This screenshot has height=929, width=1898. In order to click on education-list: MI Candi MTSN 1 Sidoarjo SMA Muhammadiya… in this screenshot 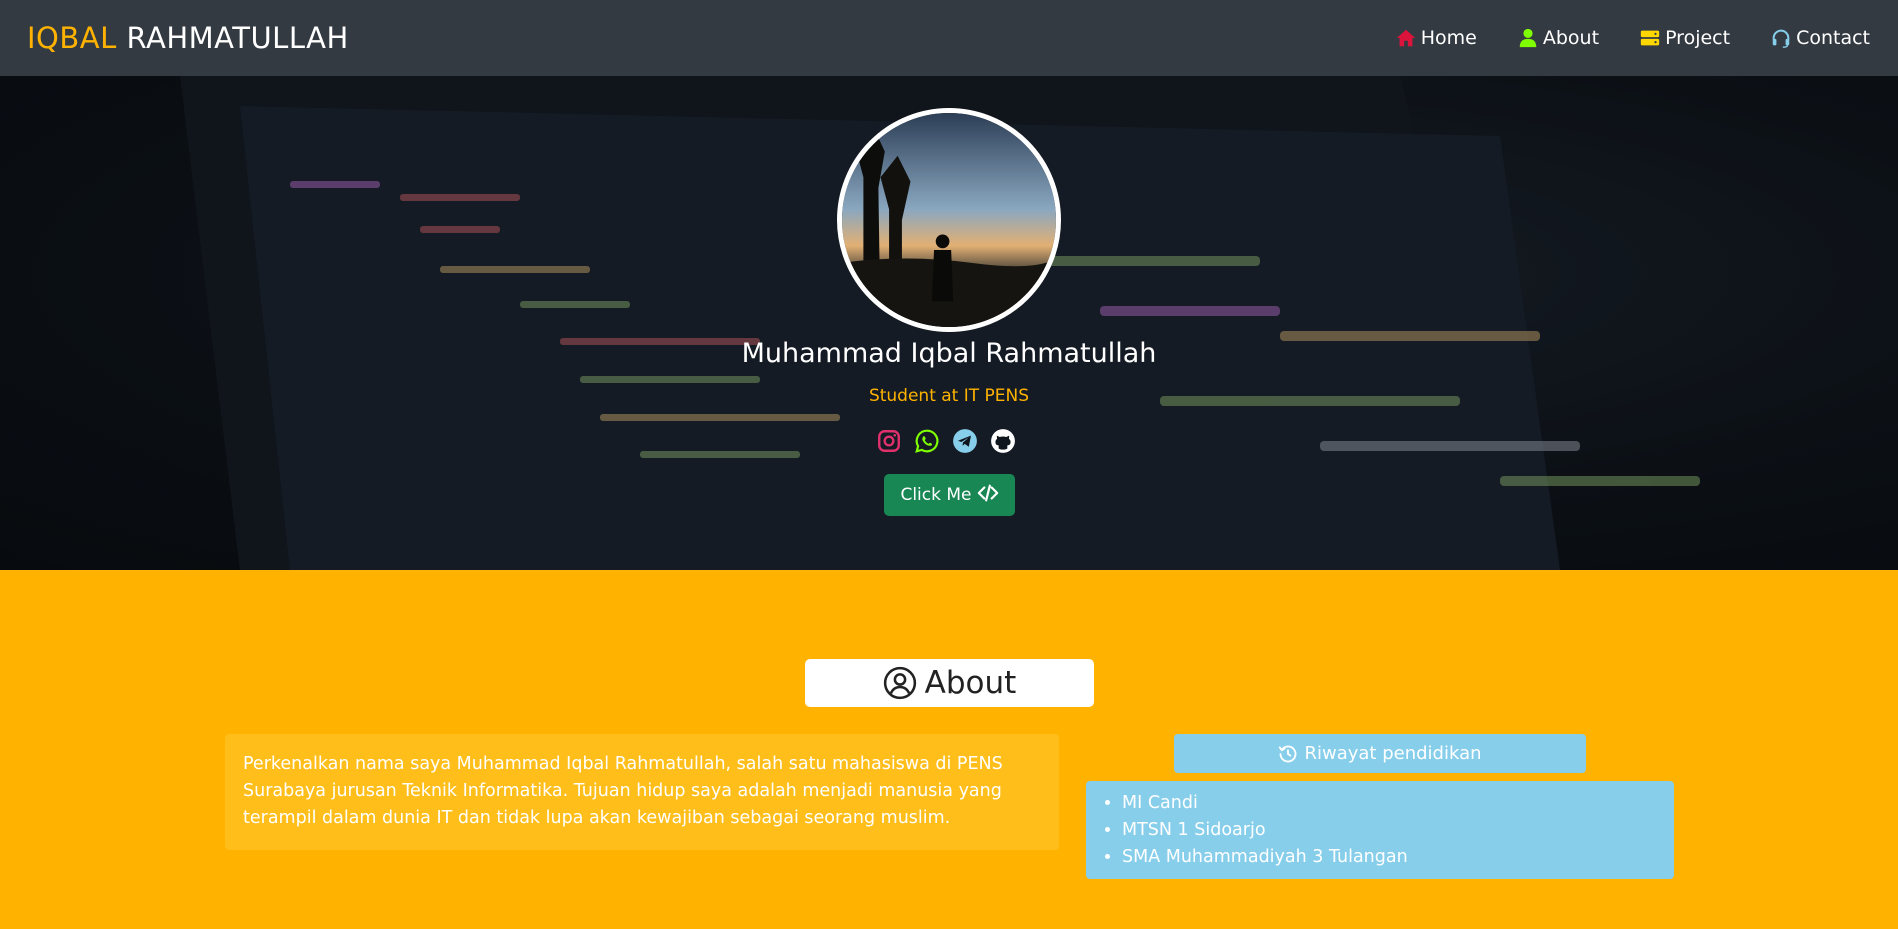, I will do `click(1380, 830)`.